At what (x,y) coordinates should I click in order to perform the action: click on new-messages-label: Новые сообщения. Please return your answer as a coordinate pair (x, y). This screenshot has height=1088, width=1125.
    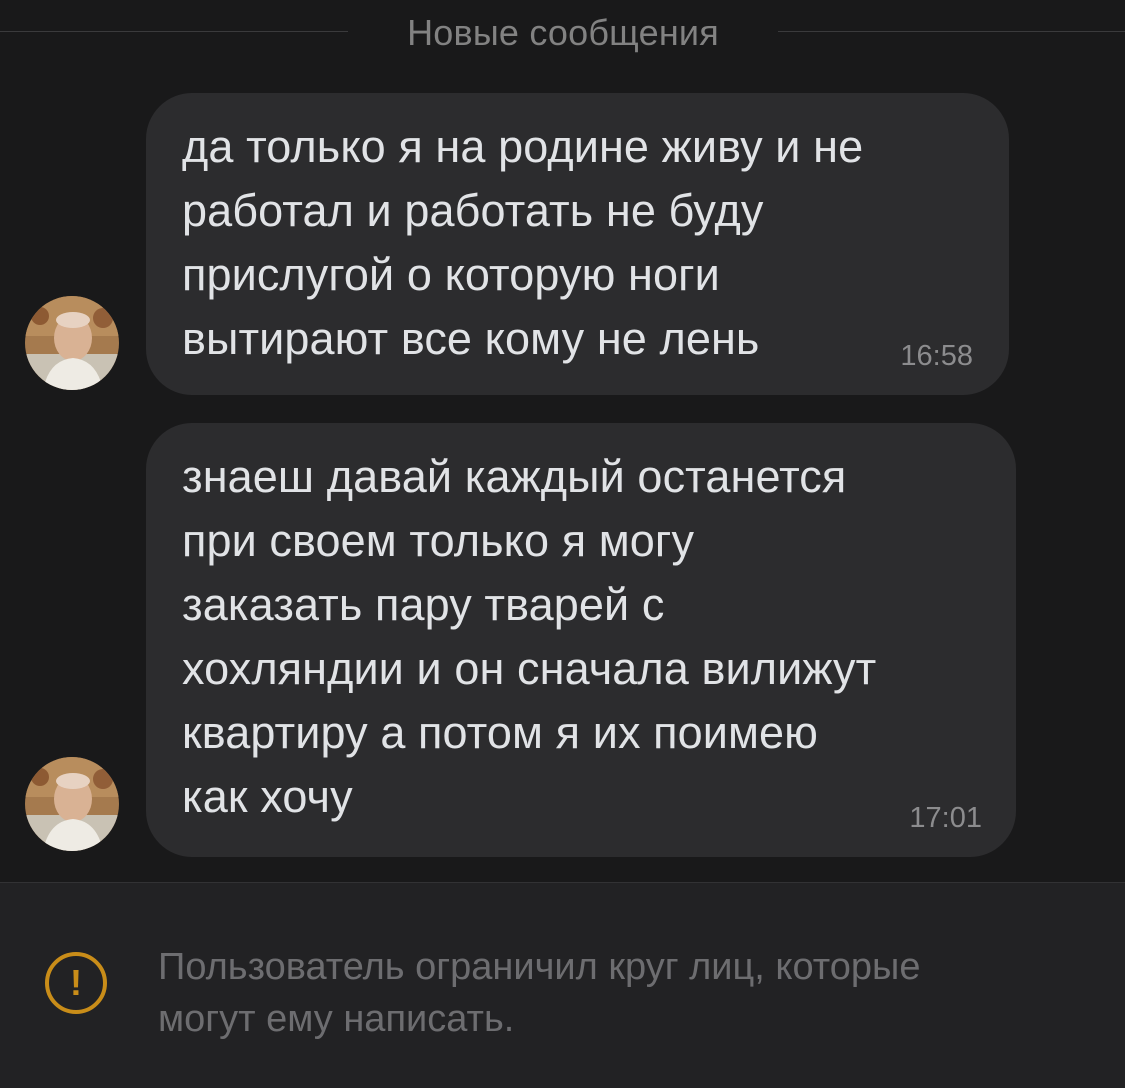
    Looking at the image, I should click on (563, 32).